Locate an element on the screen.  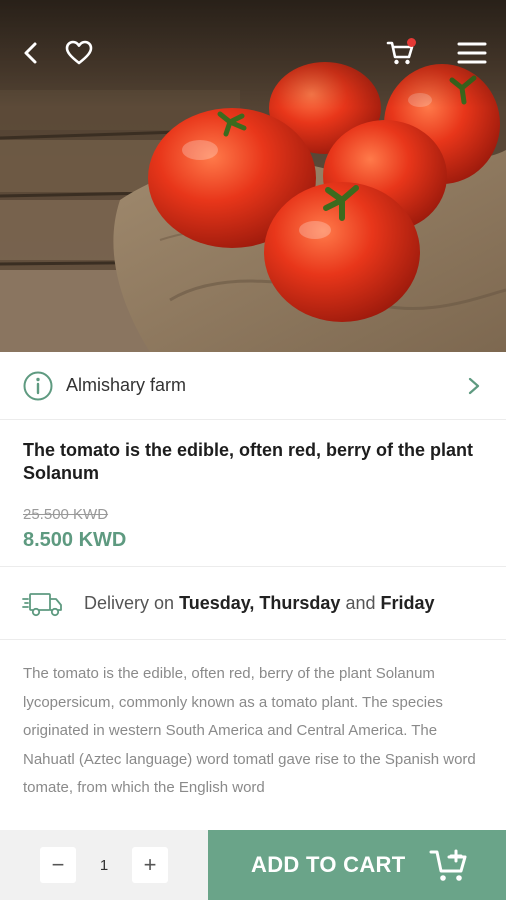
cart-bar: − 1 + ADD TO CART is located at coordinates (253, 865).